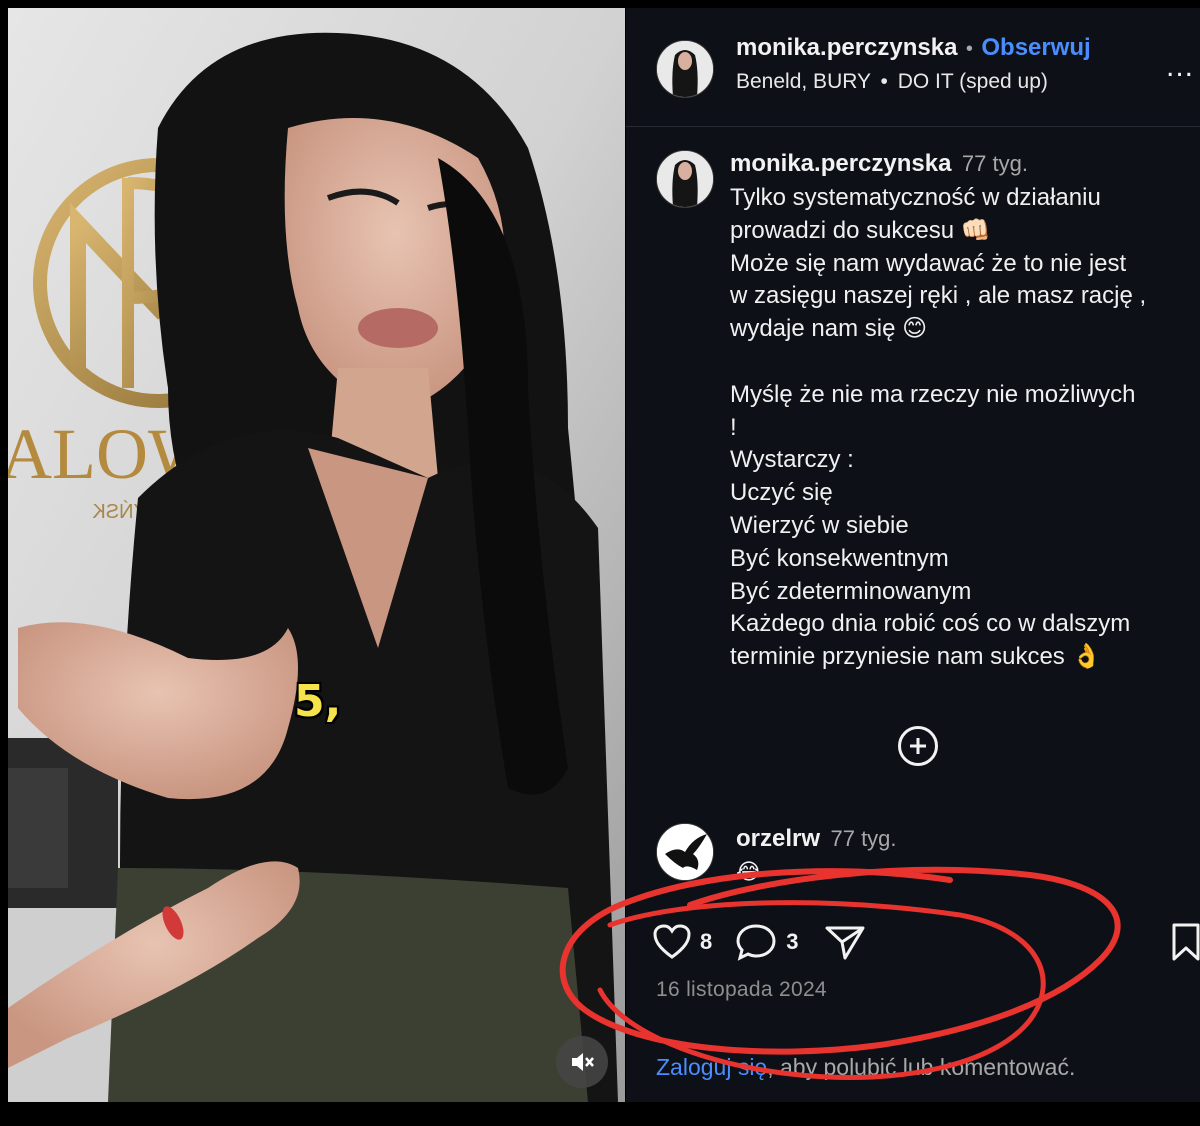  I want to click on login-prompt-rest: , aby polubić lub komentować., so click(921, 1067).